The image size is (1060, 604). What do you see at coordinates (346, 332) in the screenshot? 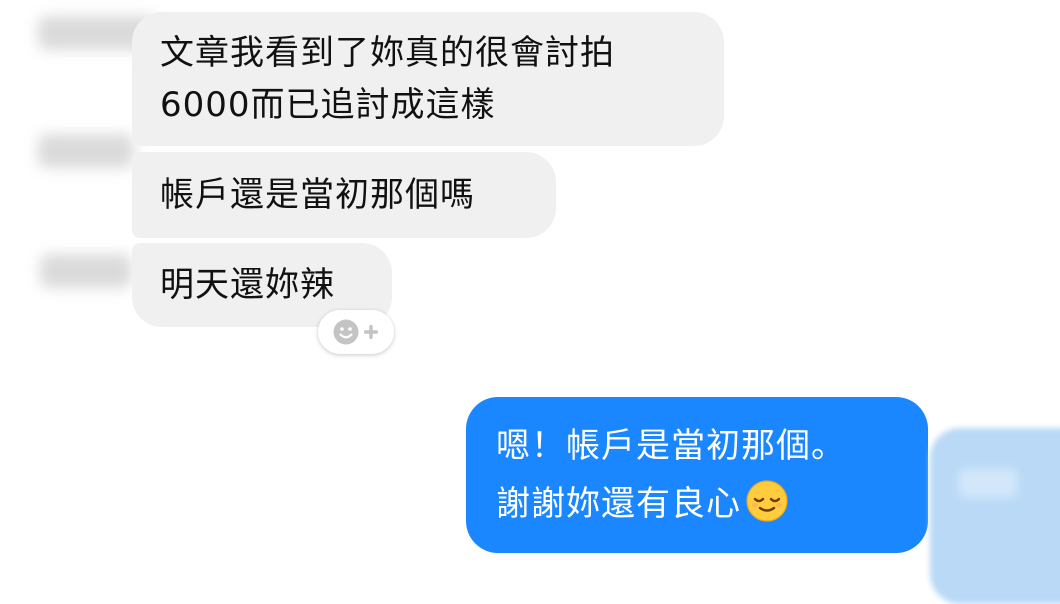
I see `smiley-icon` at bounding box center [346, 332].